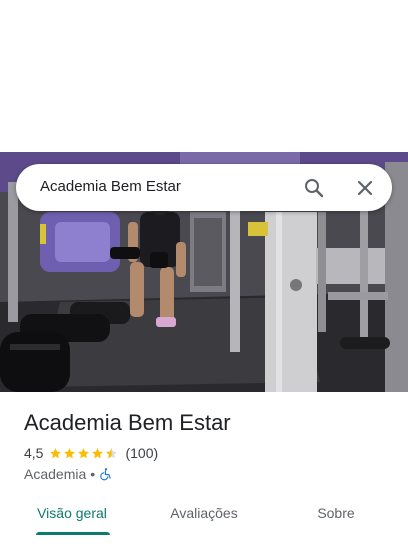  What do you see at coordinates (73, 533) in the screenshot?
I see `active-tab-indicator` at bounding box center [73, 533].